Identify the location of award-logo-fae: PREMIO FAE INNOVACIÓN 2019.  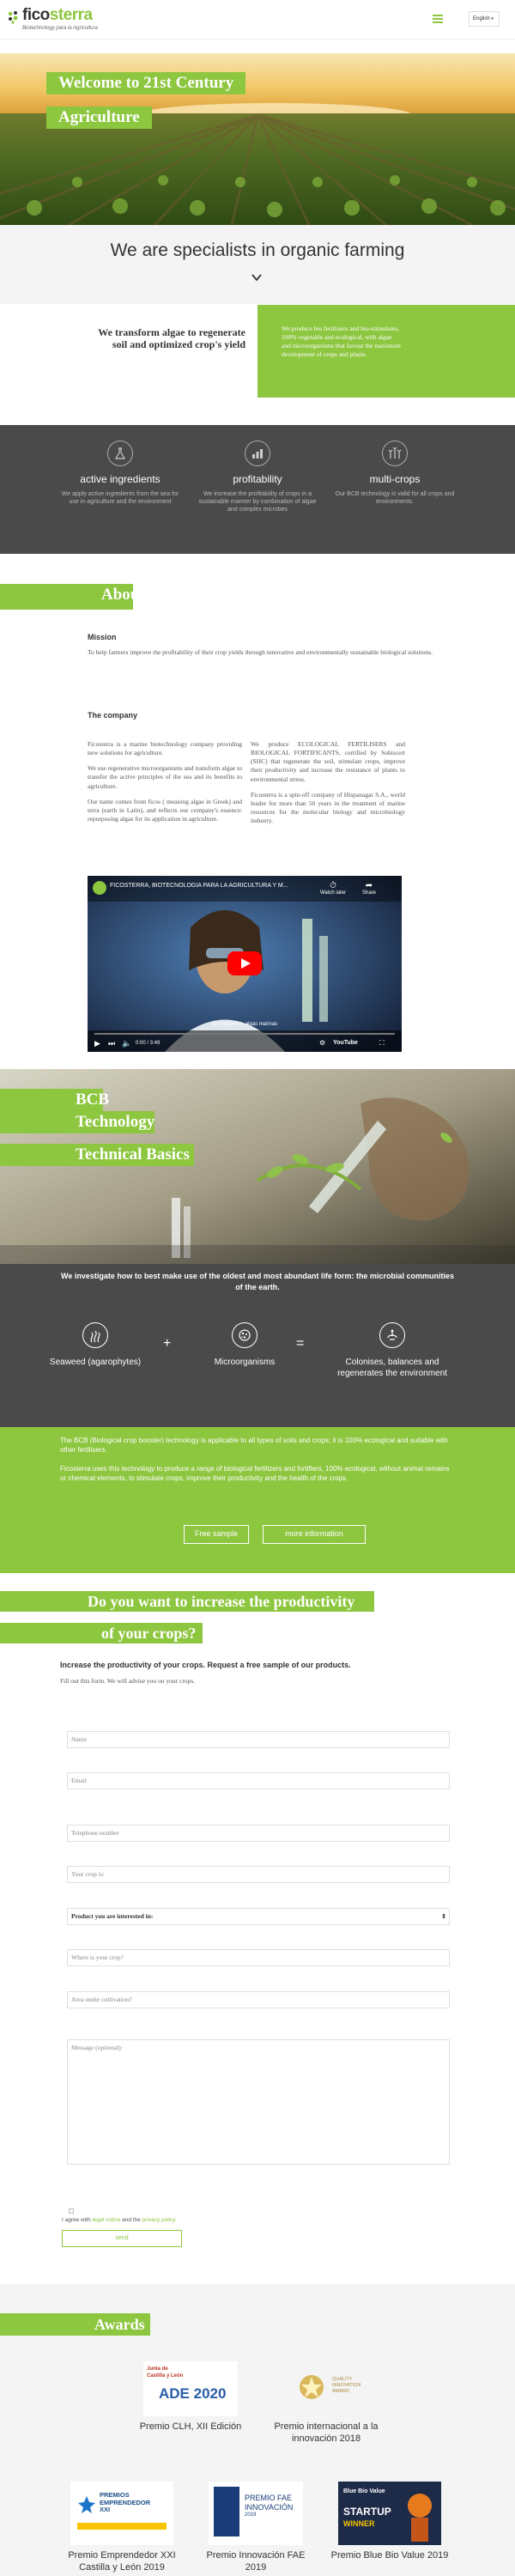
(256, 2514).